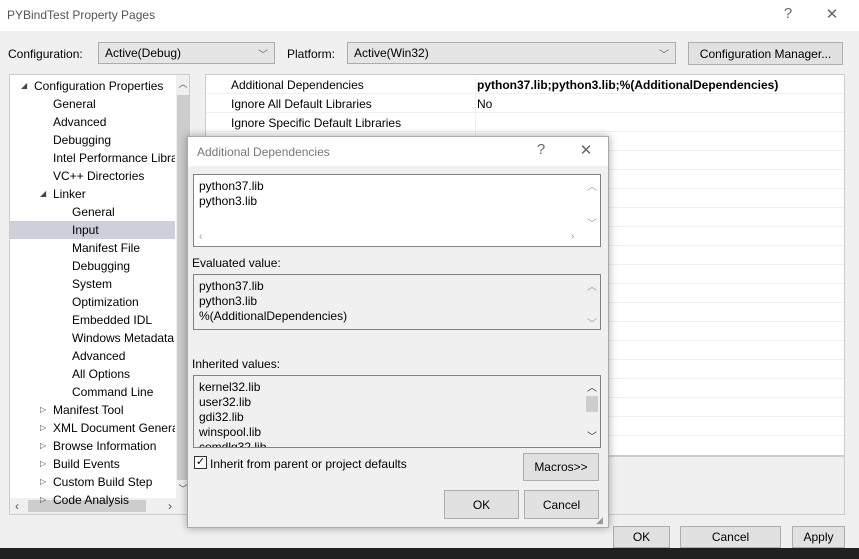  What do you see at coordinates (186, 53) in the screenshot?
I see `configuration-dropdown: Active(Debug) ﹀` at bounding box center [186, 53].